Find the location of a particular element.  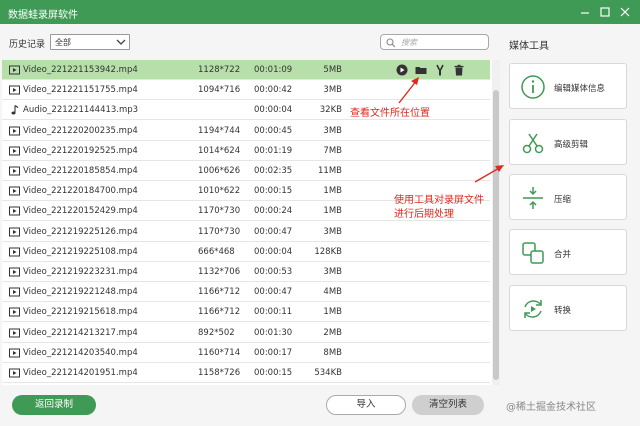

search-icon is located at coordinates (391, 43).